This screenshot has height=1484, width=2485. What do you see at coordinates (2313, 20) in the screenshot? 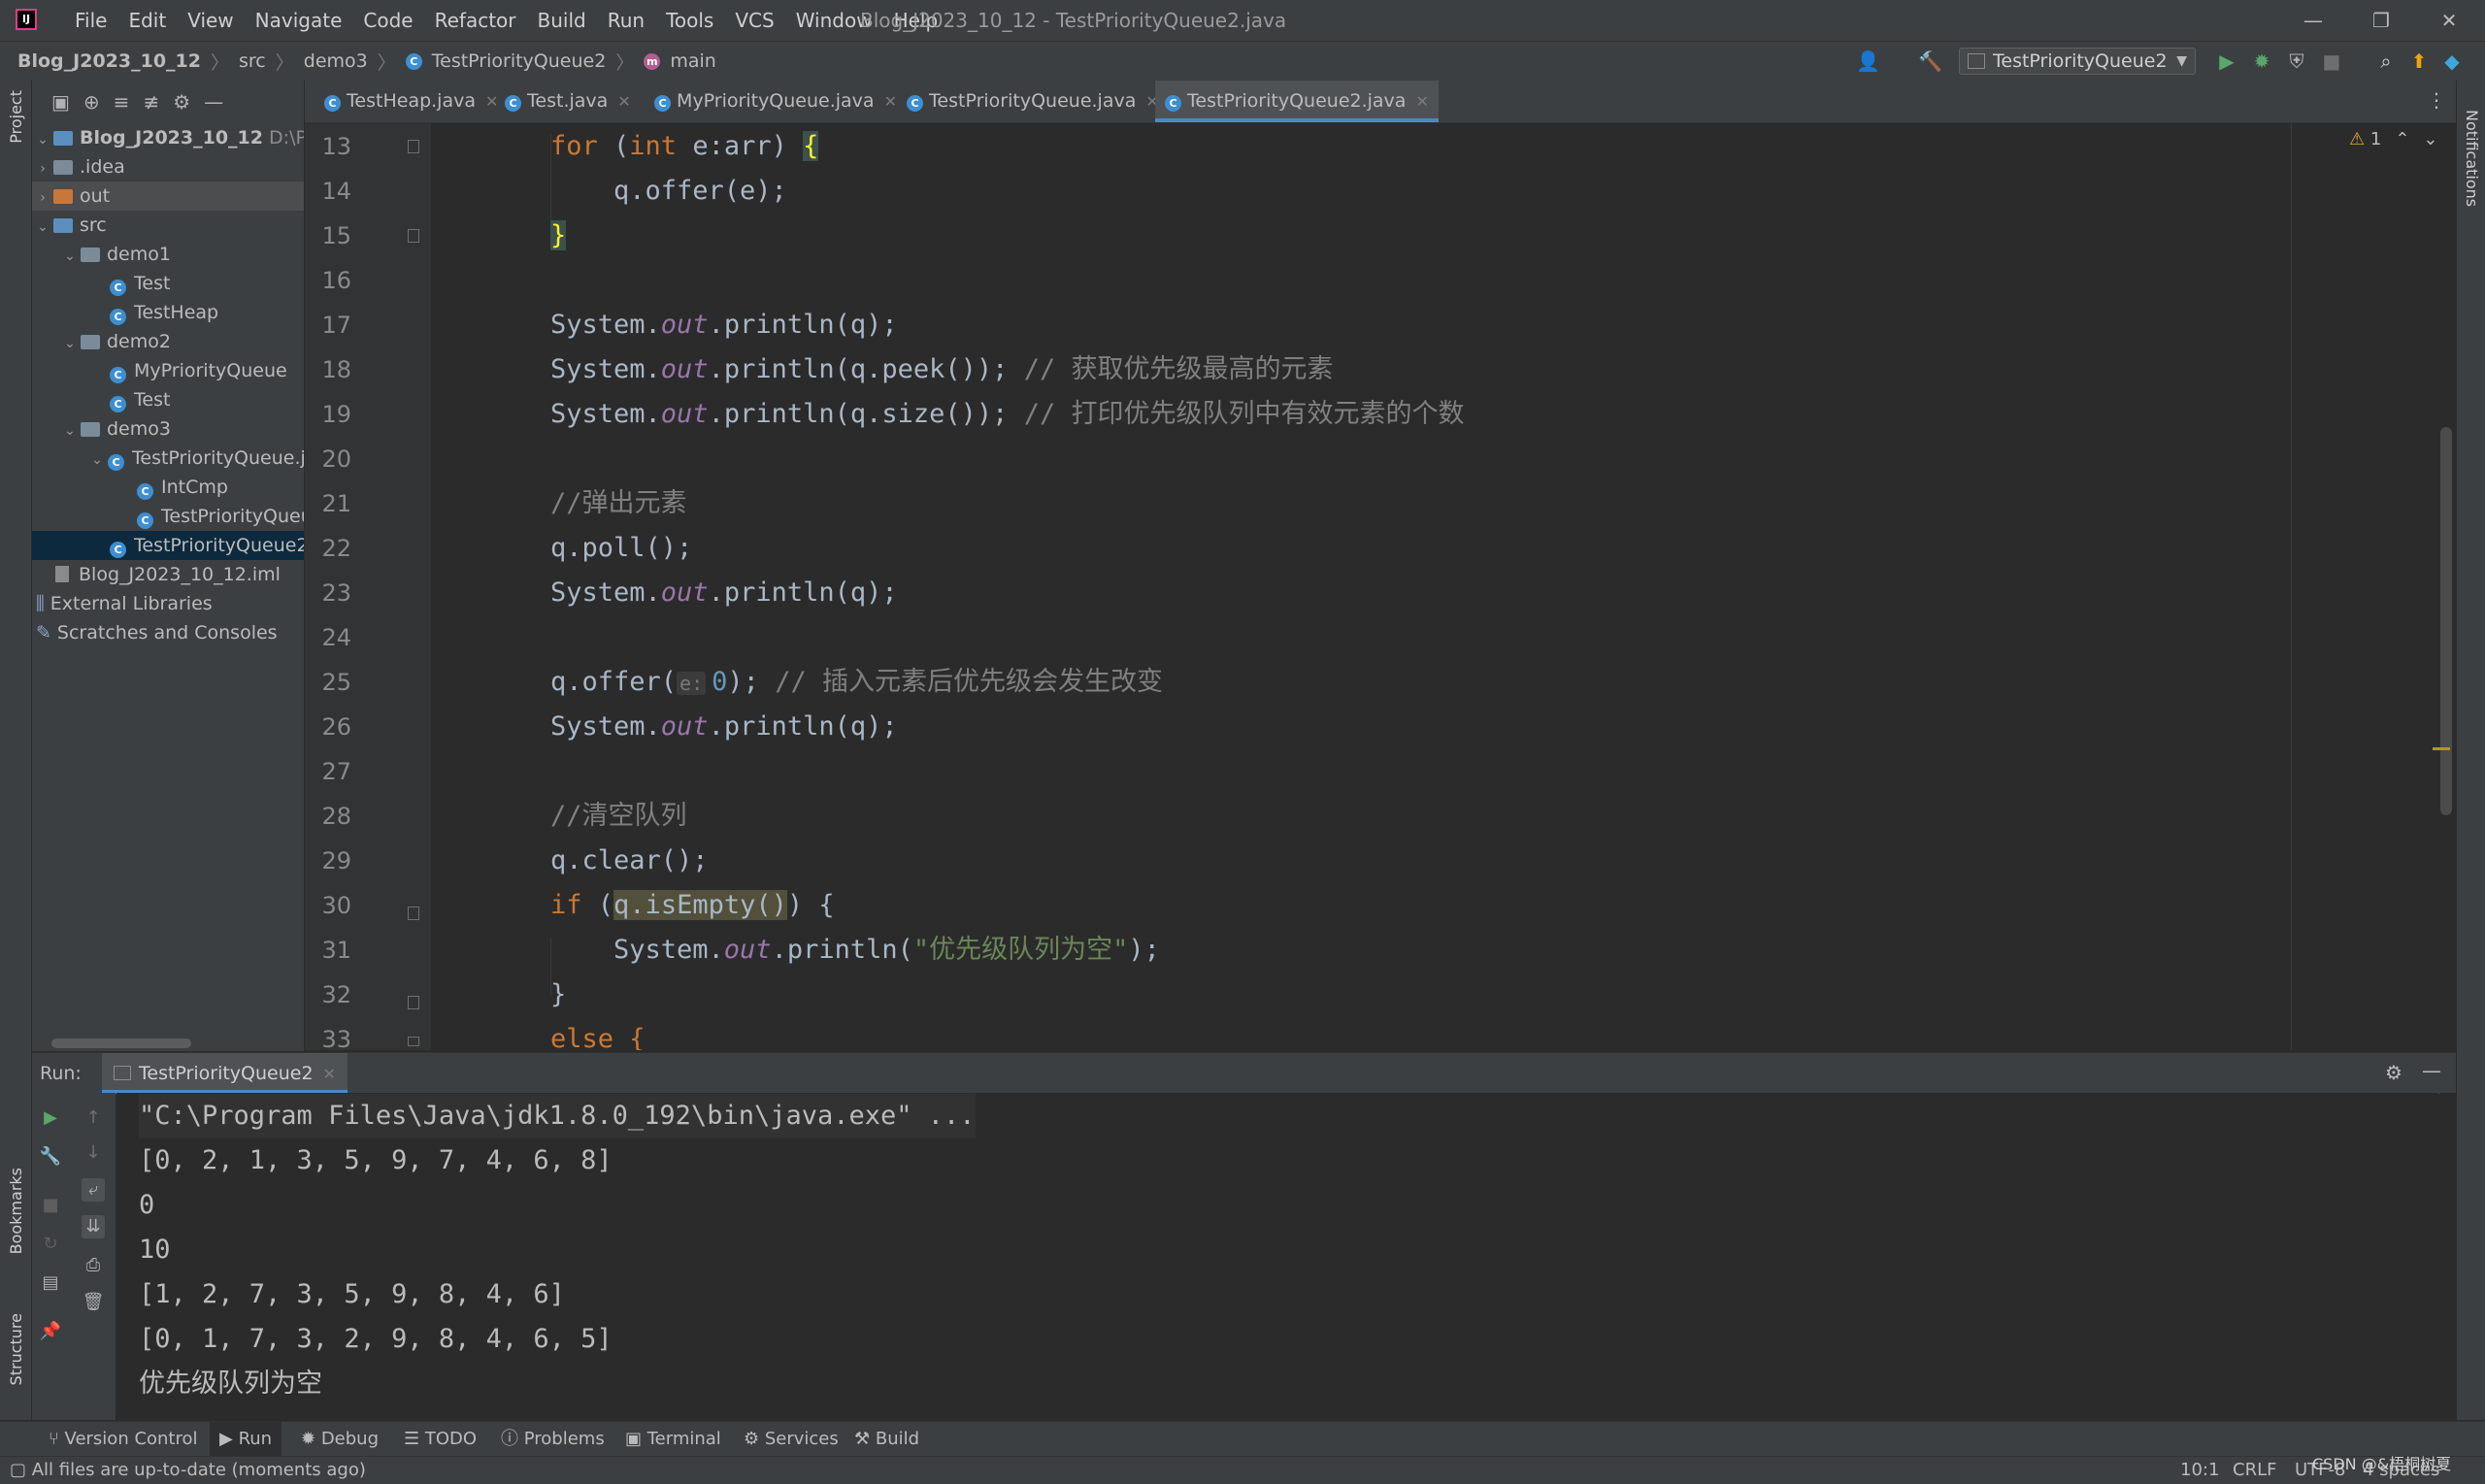
I see `minimize-button: —` at bounding box center [2313, 20].